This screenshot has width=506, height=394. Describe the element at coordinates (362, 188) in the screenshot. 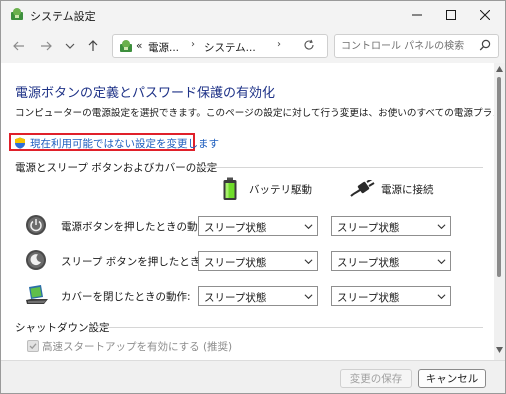

I see `power-plug-icon` at that location.